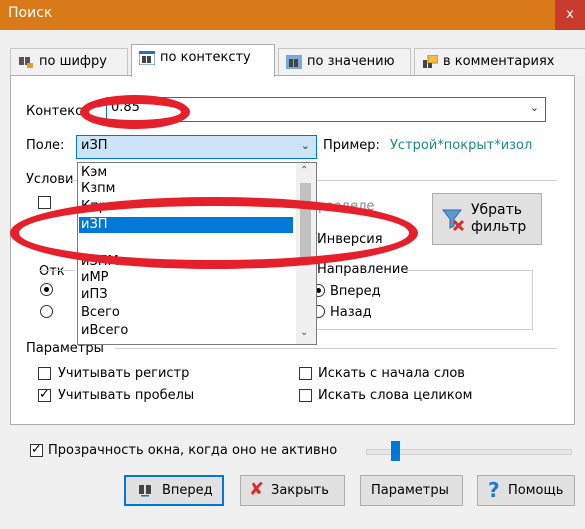 This screenshot has height=529, width=585. Describe the element at coordinates (351, 61) in the screenshot. I see `tab-by-value-label: по значению` at that location.